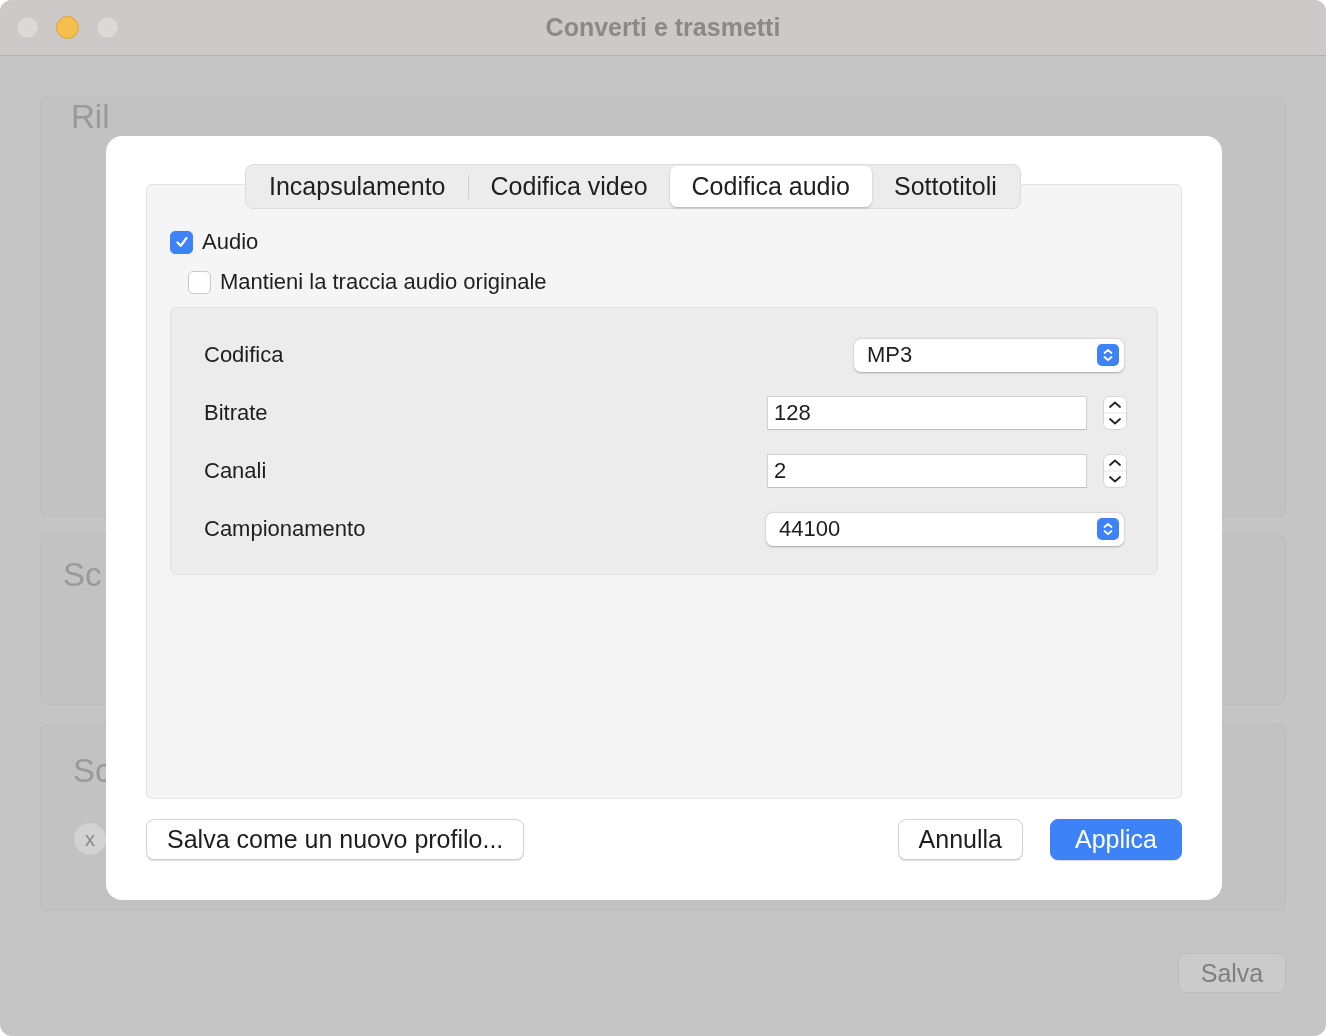 The image size is (1326, 1036). What do you see at coordinates (770, 186) in the screenshot?
I see `tab: Codifica audio` at bounding box center [770, 186].